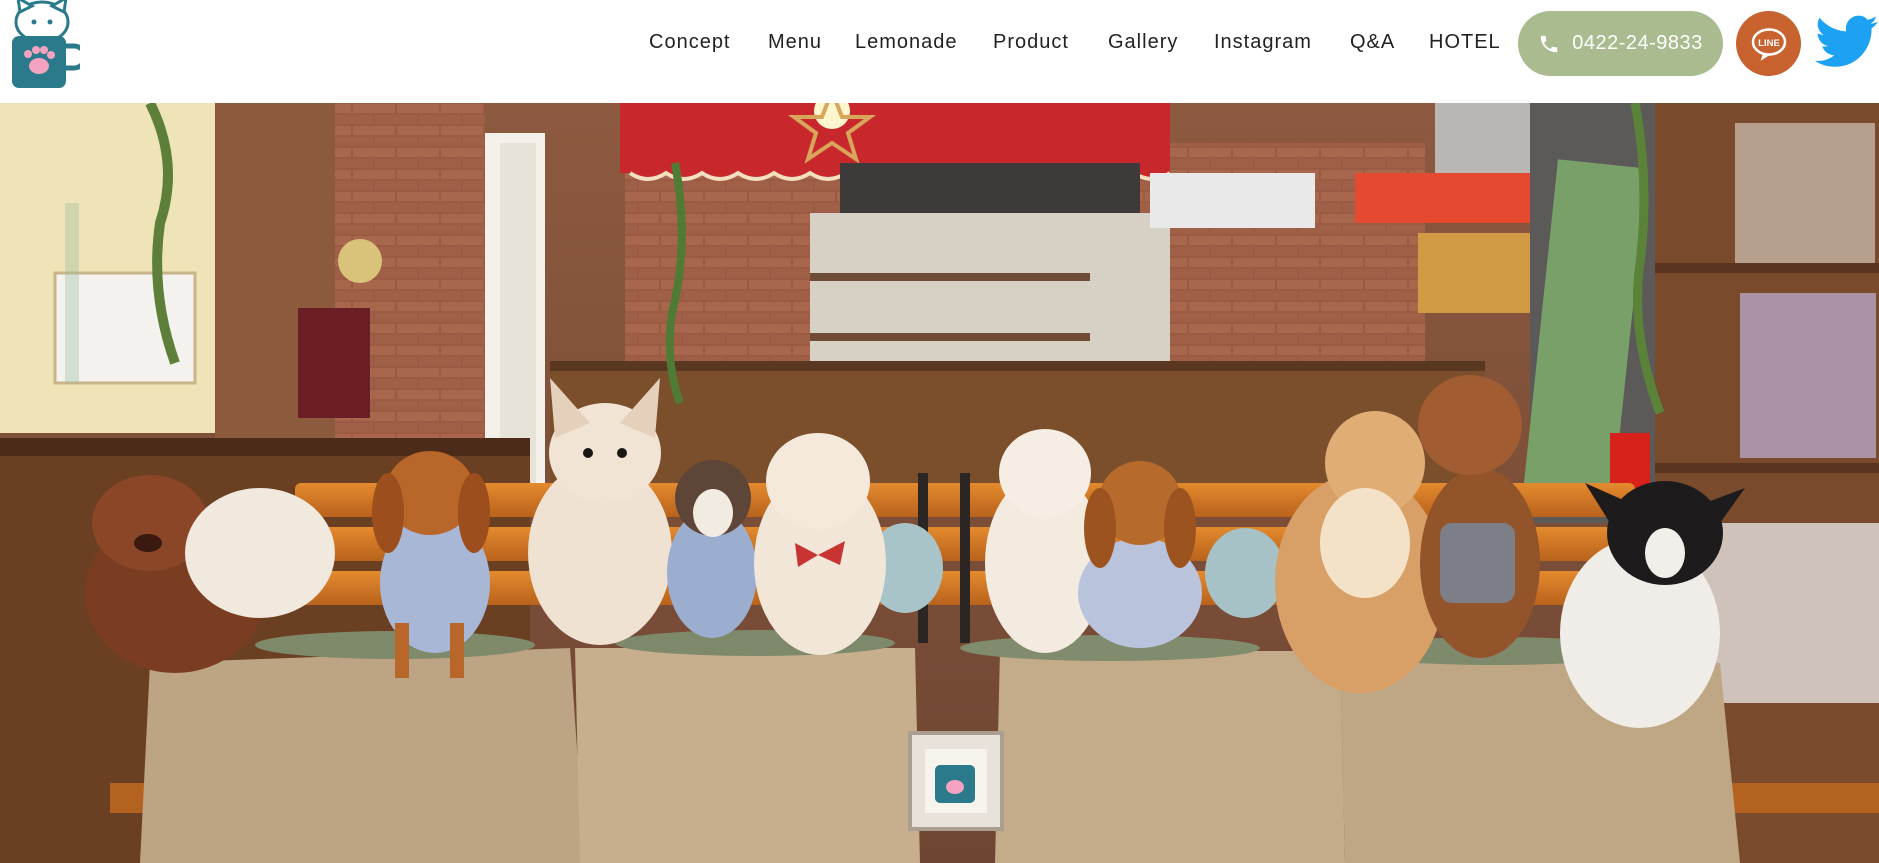 The width and height of the screenshot is (1879, 863). Describe the element at coordinates (1637, 43) in the screenshot. I see `phone-number: 0422-24-9833` at that location.